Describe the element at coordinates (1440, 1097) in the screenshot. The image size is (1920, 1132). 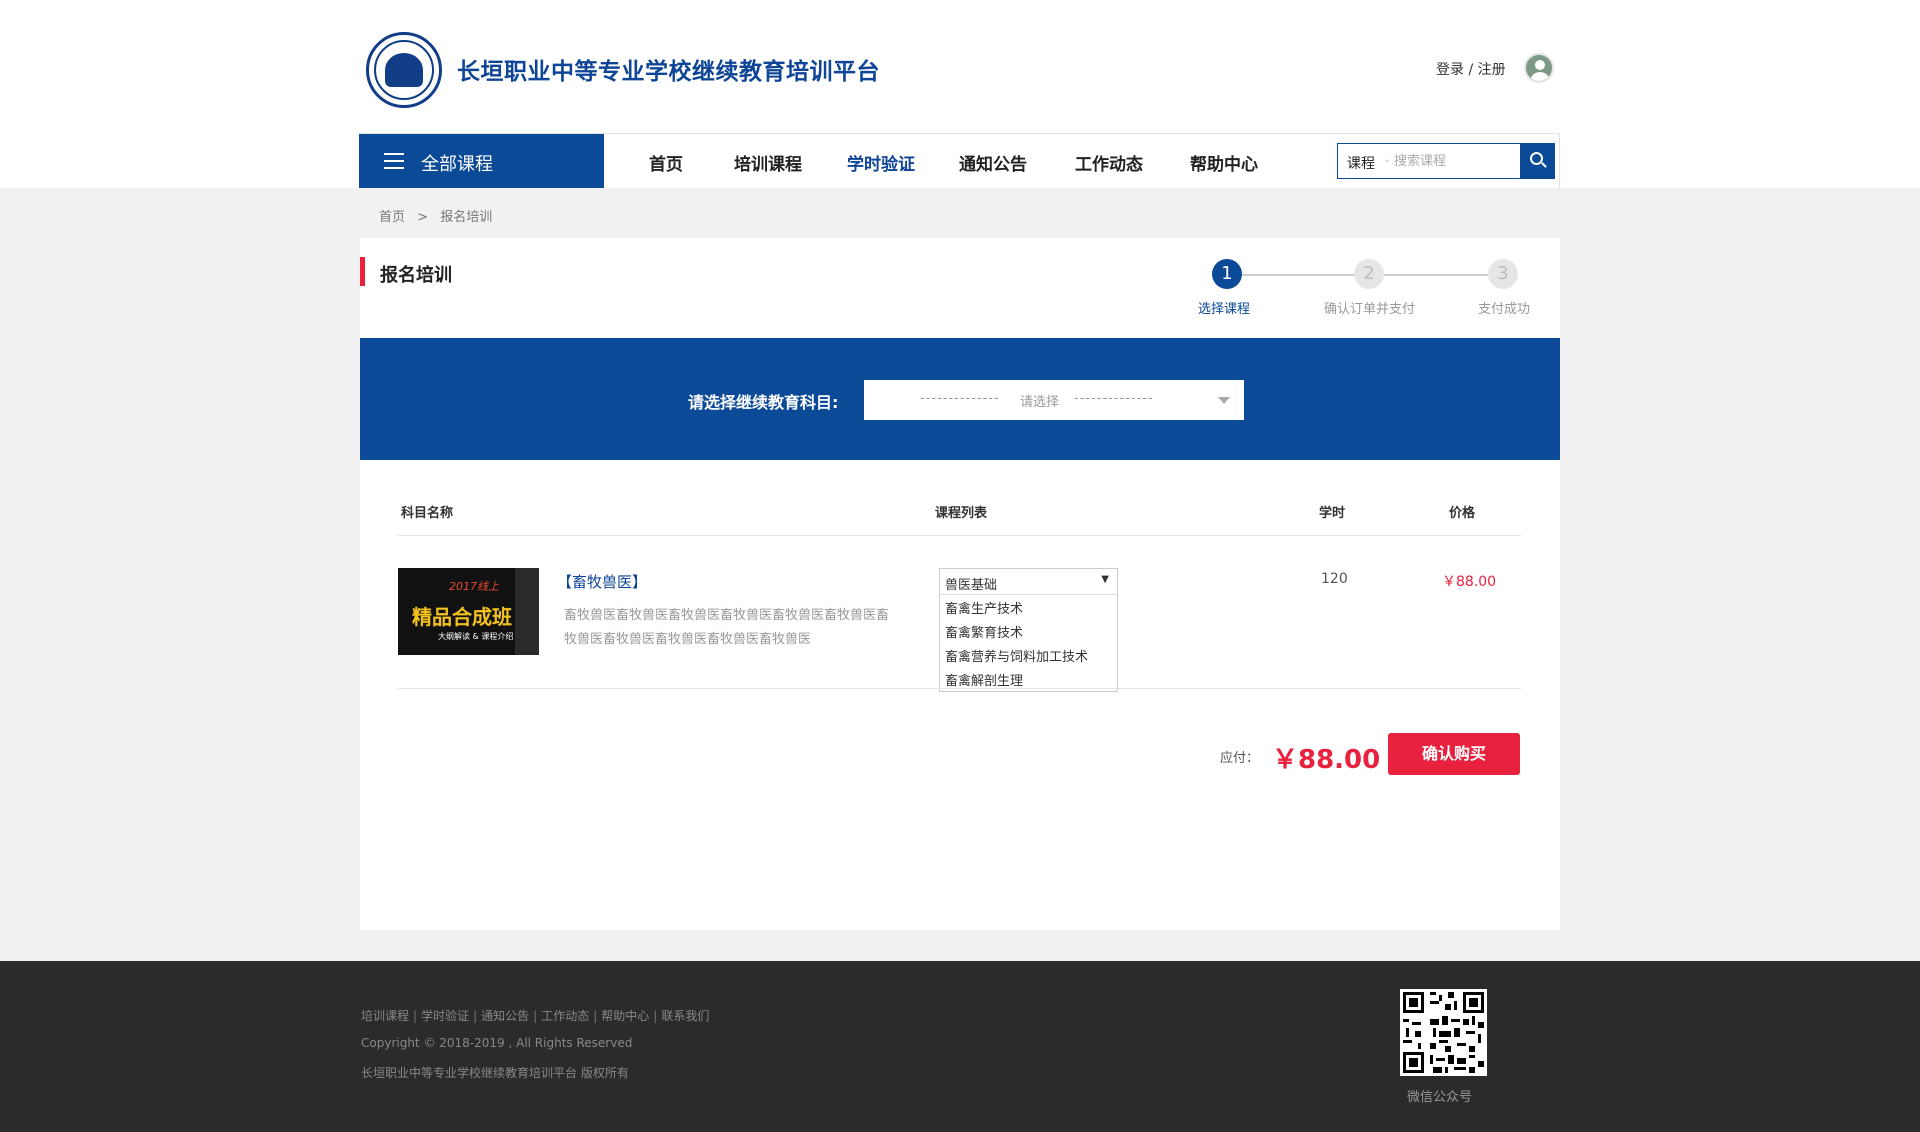
I see `qr-caption: 微信公众号` at that location.